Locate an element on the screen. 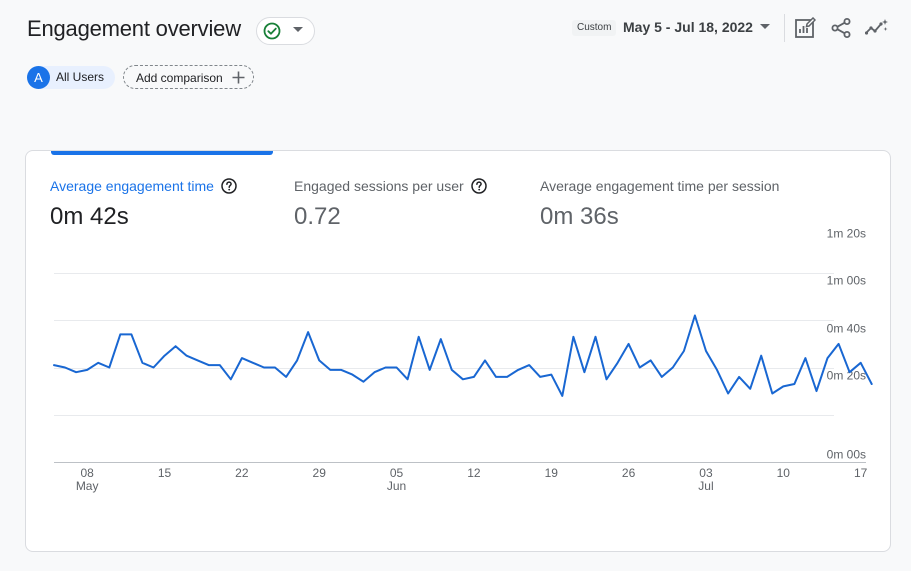 The height and width of the screenshot is (571, 911). y-tick-label: 0m 40s is located at coordinates (846, 329).